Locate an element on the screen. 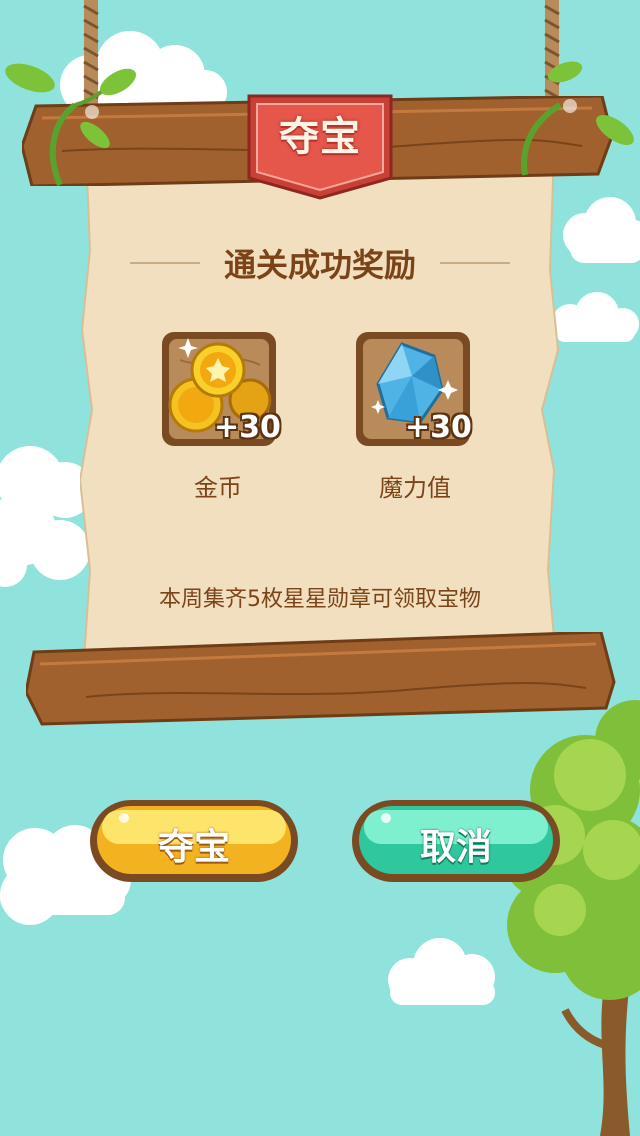 This screenshot has width=640, height=1136. cancel-button: 取消 is located at coordinates (456, 841).